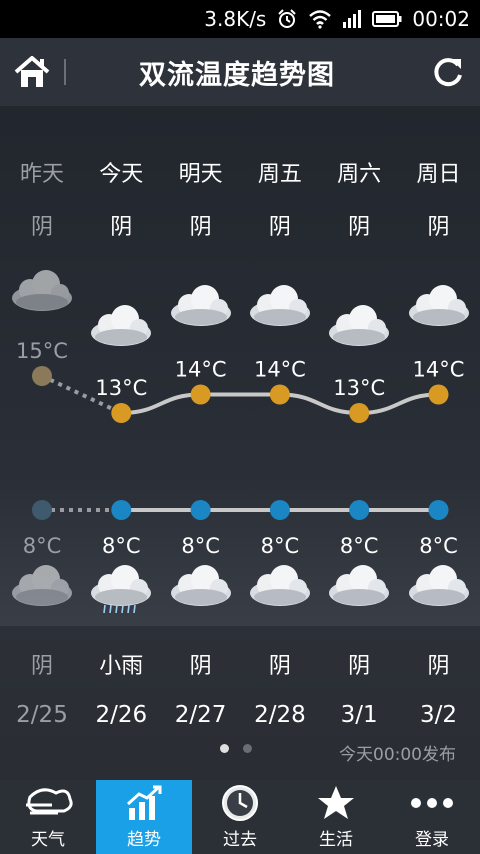  I want to click on refresh-button, so click(448, 72).